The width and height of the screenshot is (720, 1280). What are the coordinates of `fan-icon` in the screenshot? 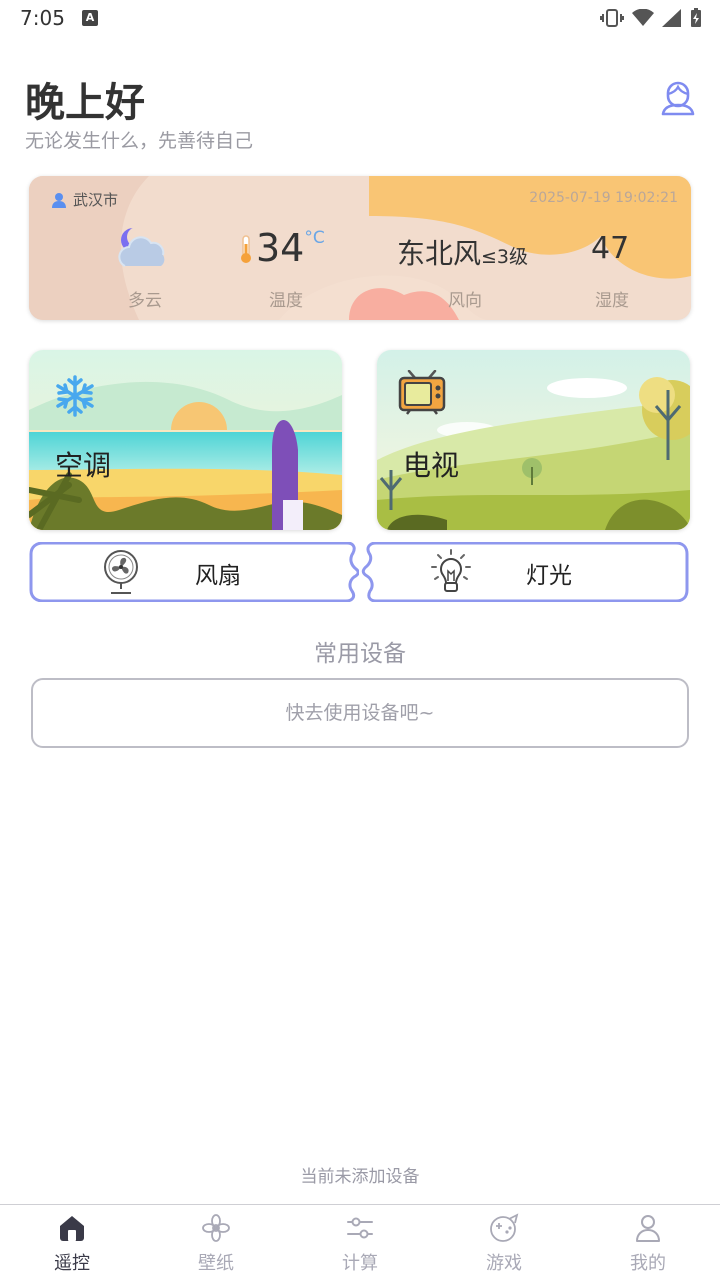 It's located at (121, 572).